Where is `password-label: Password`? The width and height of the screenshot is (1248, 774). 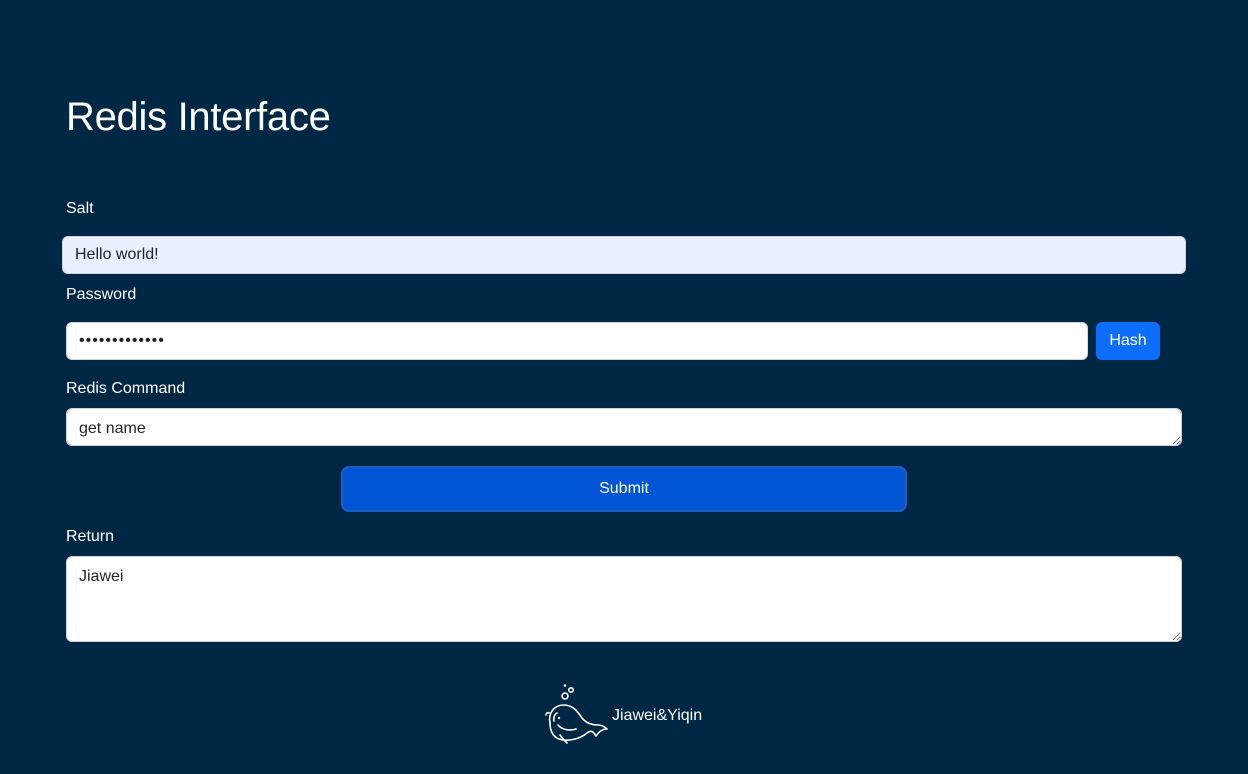
password-label: Password is located at coordinates (101, 294).